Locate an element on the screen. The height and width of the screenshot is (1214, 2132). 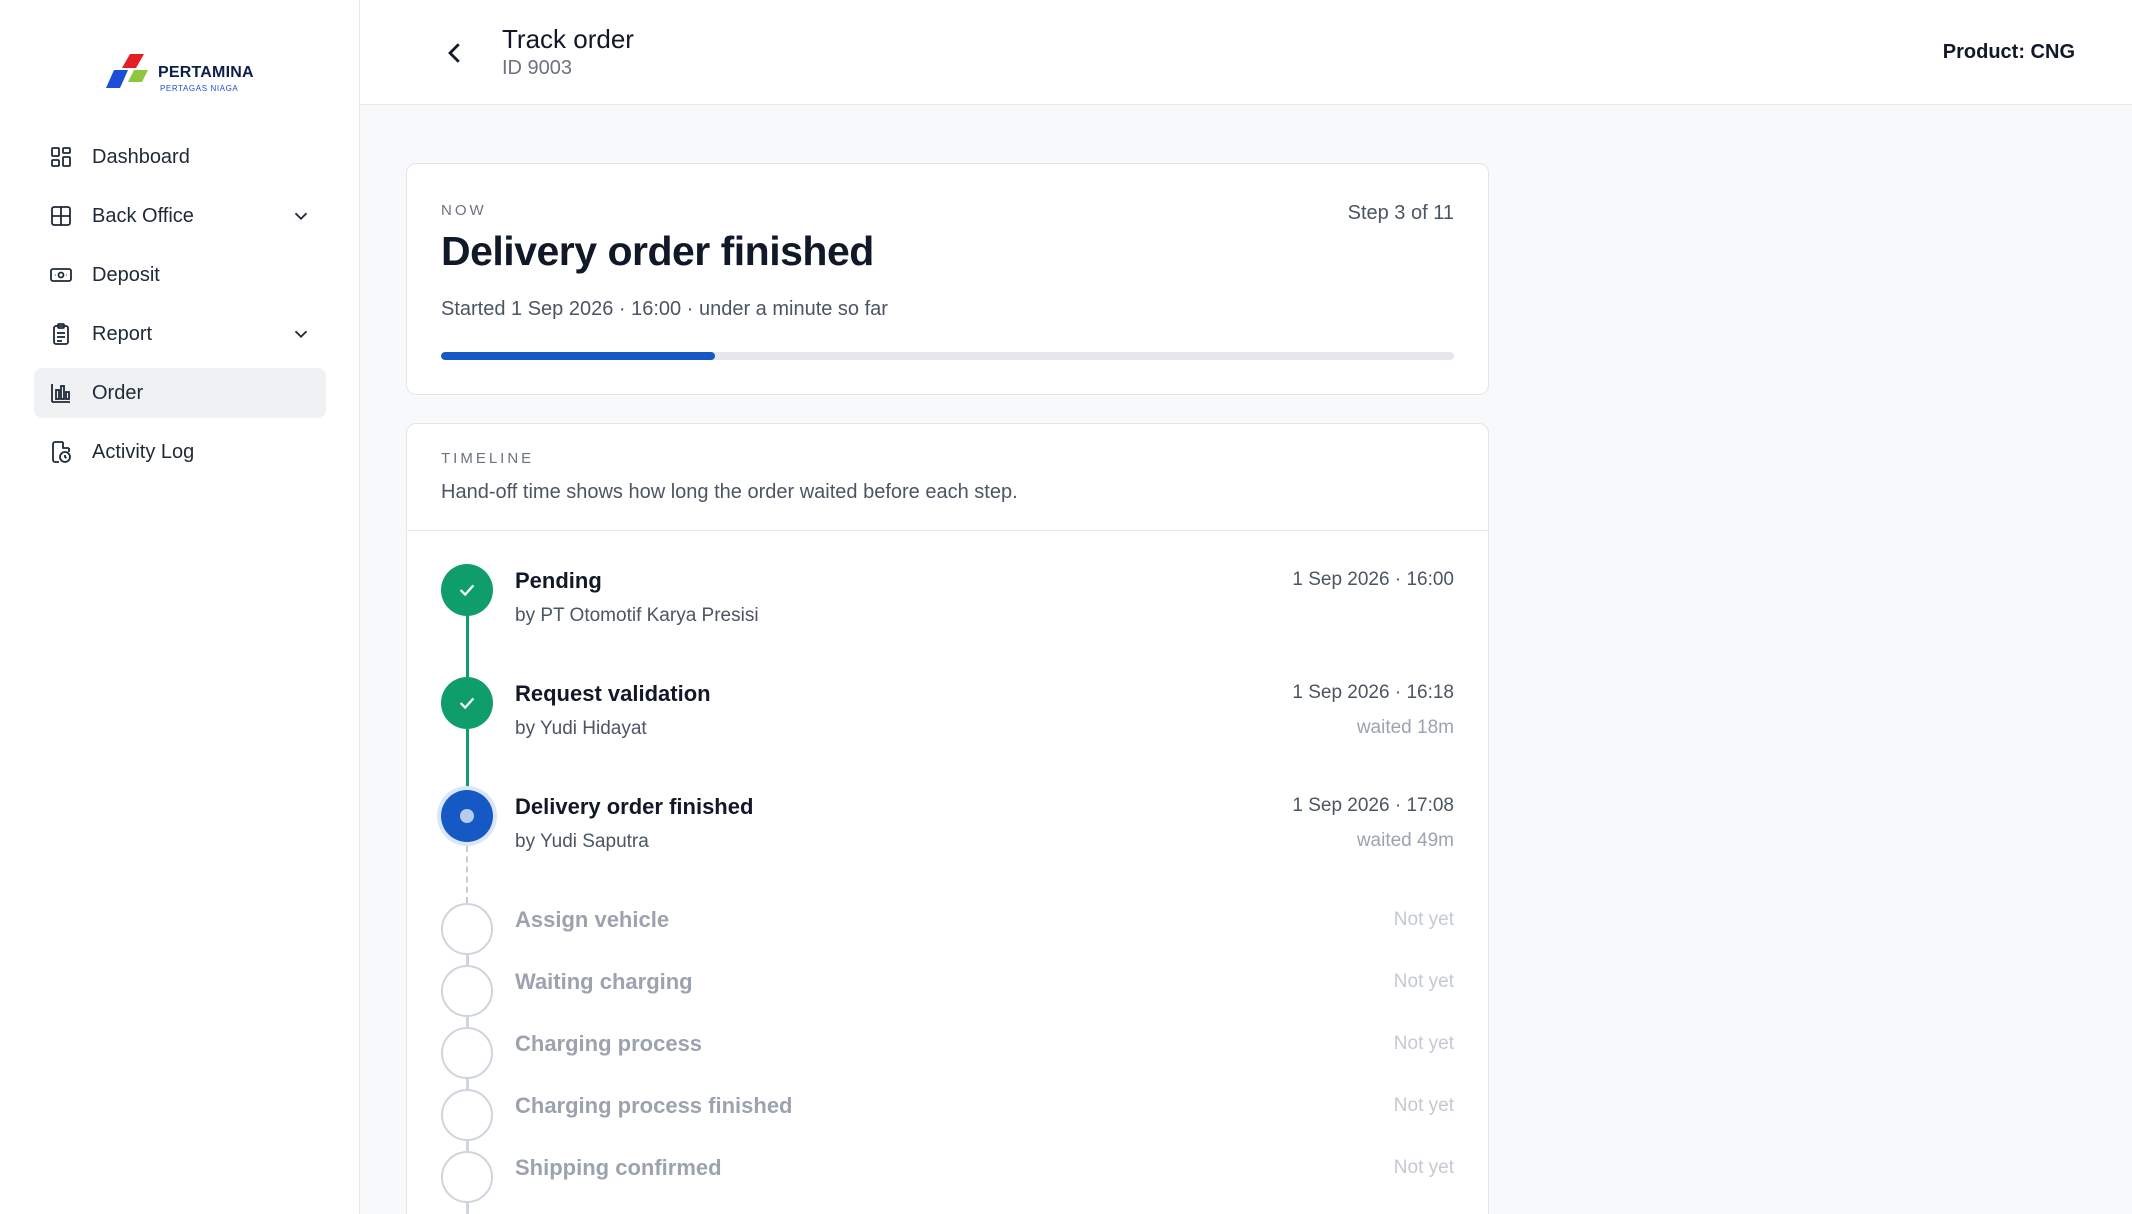
order-id: ID 9003 is located at coordinates (537, 68).